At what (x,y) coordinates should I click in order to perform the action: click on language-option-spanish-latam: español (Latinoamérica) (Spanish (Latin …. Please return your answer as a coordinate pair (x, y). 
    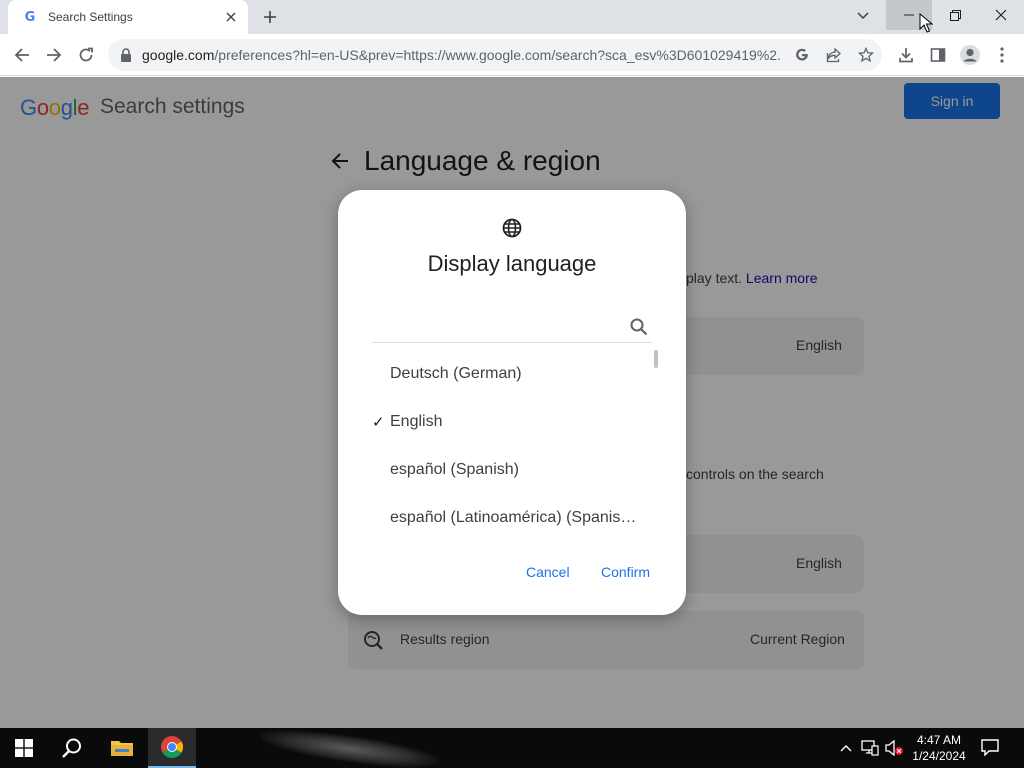
    Looking at the image, I should click on (506, 518).